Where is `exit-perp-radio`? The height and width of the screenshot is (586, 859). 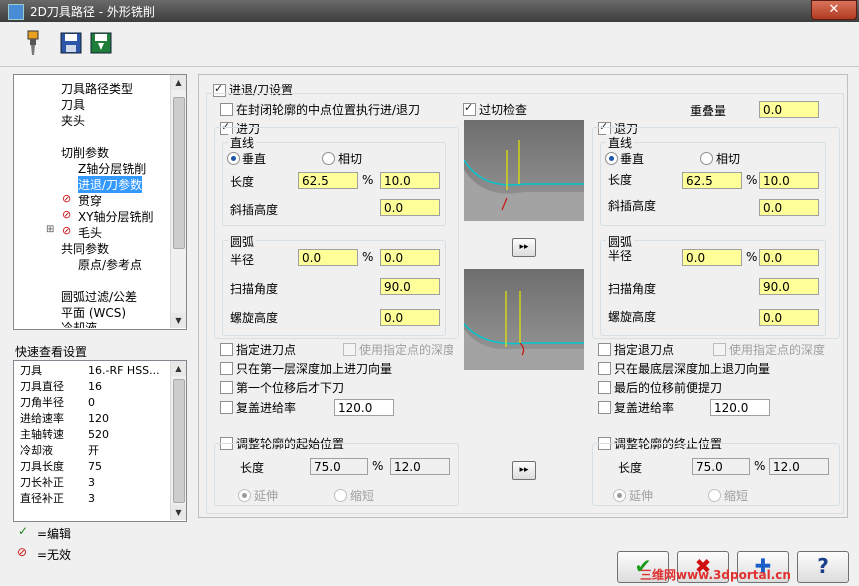 exit-perp-radio is located at coordinates (611, 158).